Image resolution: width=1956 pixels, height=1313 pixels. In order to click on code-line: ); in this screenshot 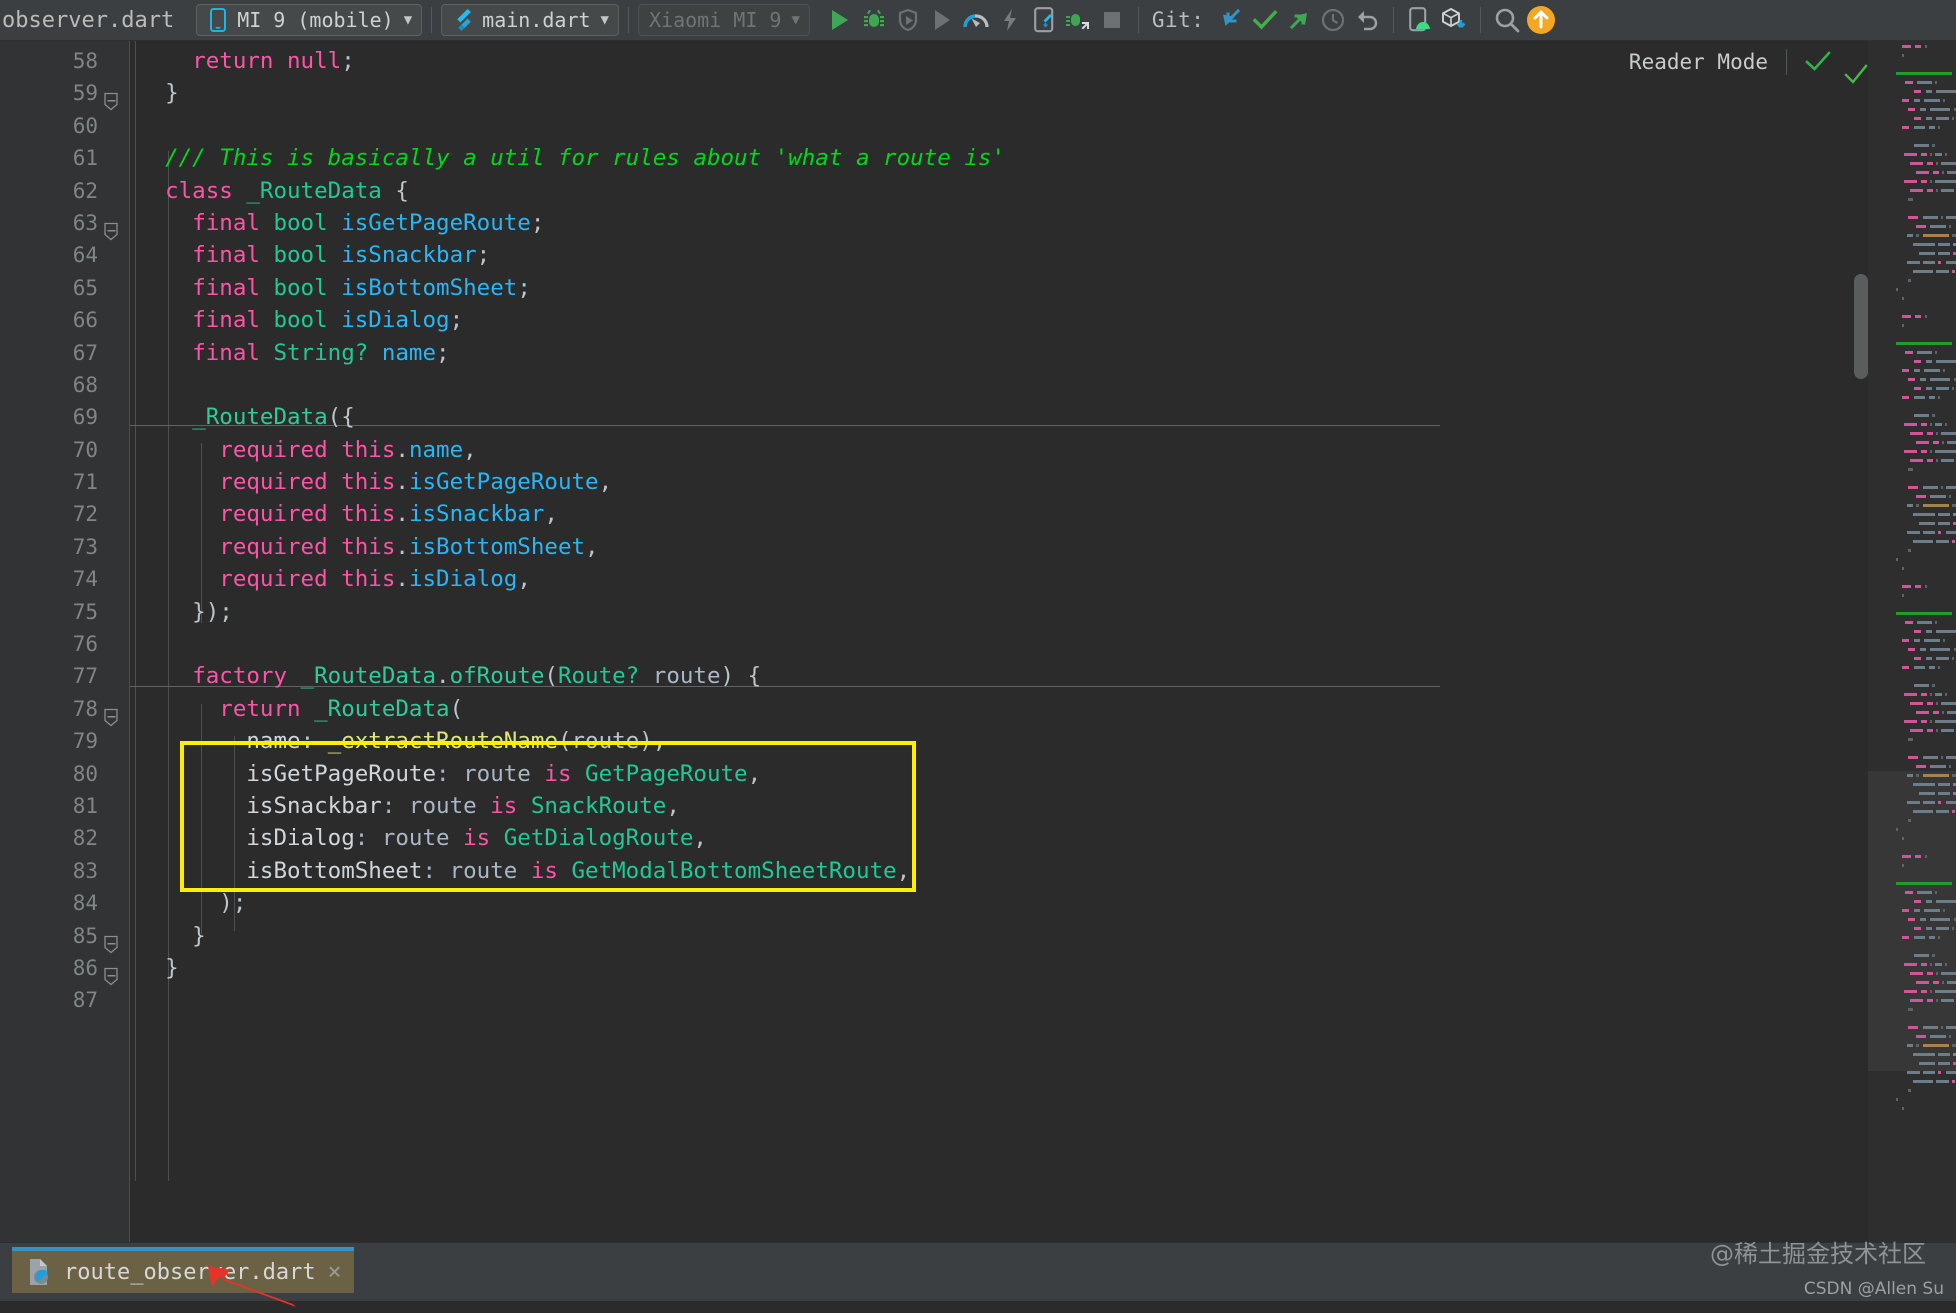, I will do `click(985, 903)`.